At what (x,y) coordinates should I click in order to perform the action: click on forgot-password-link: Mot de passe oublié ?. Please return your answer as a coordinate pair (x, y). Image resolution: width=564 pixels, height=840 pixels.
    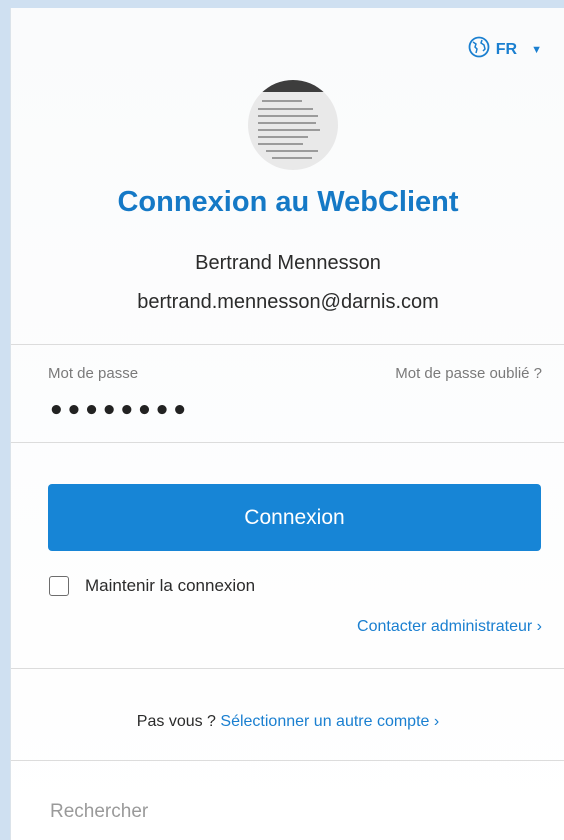
    Looking at the image, I should click on (468, 373).